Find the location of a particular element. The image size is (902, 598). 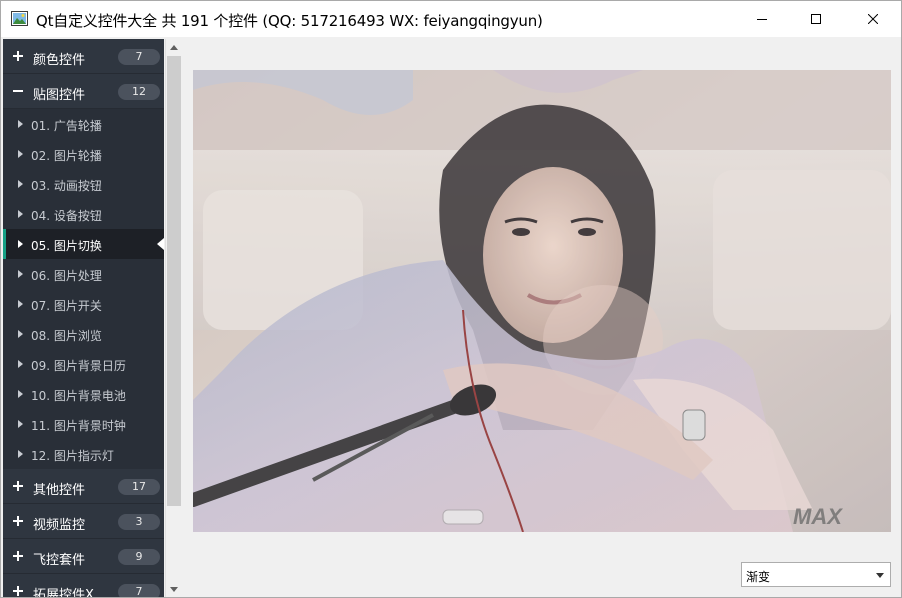

close-button is located at coordinates (873, 19).